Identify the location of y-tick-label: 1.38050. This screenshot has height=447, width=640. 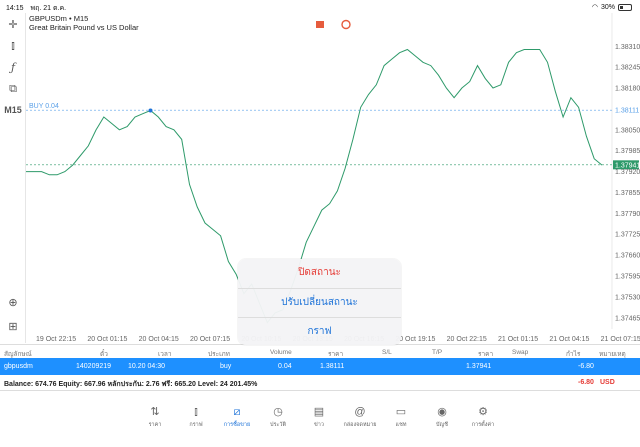
(627, 130).